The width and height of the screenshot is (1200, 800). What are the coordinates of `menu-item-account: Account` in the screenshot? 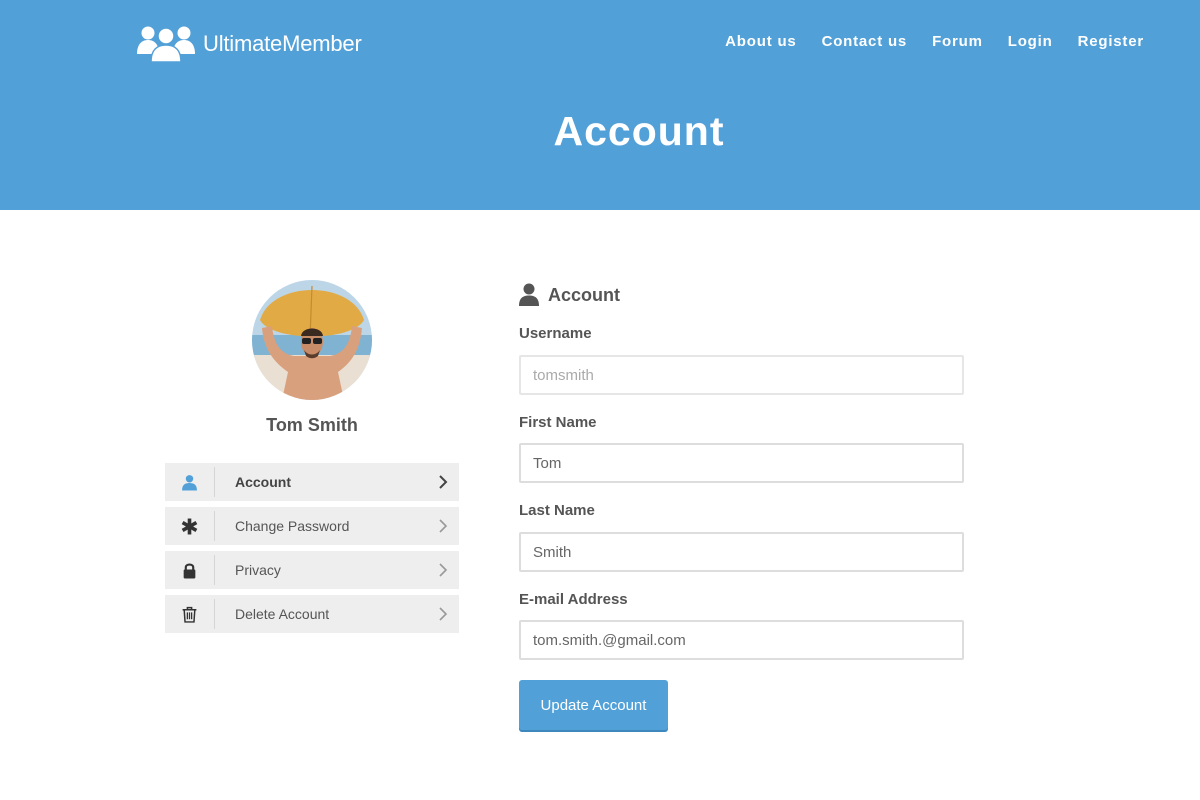 It's located at (312, 482).